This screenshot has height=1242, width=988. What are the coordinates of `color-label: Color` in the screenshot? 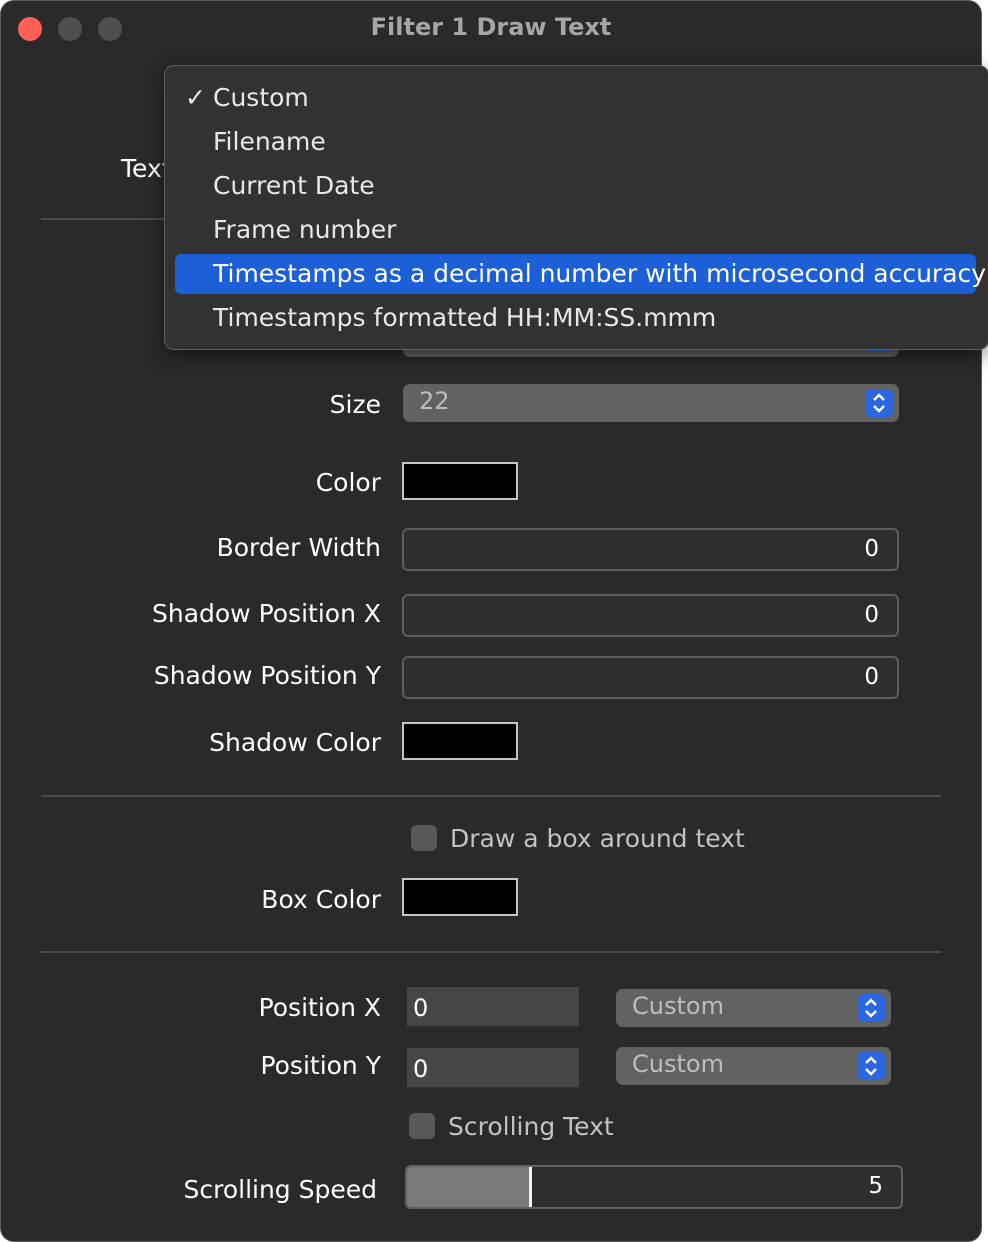 It's located at (348, 482).